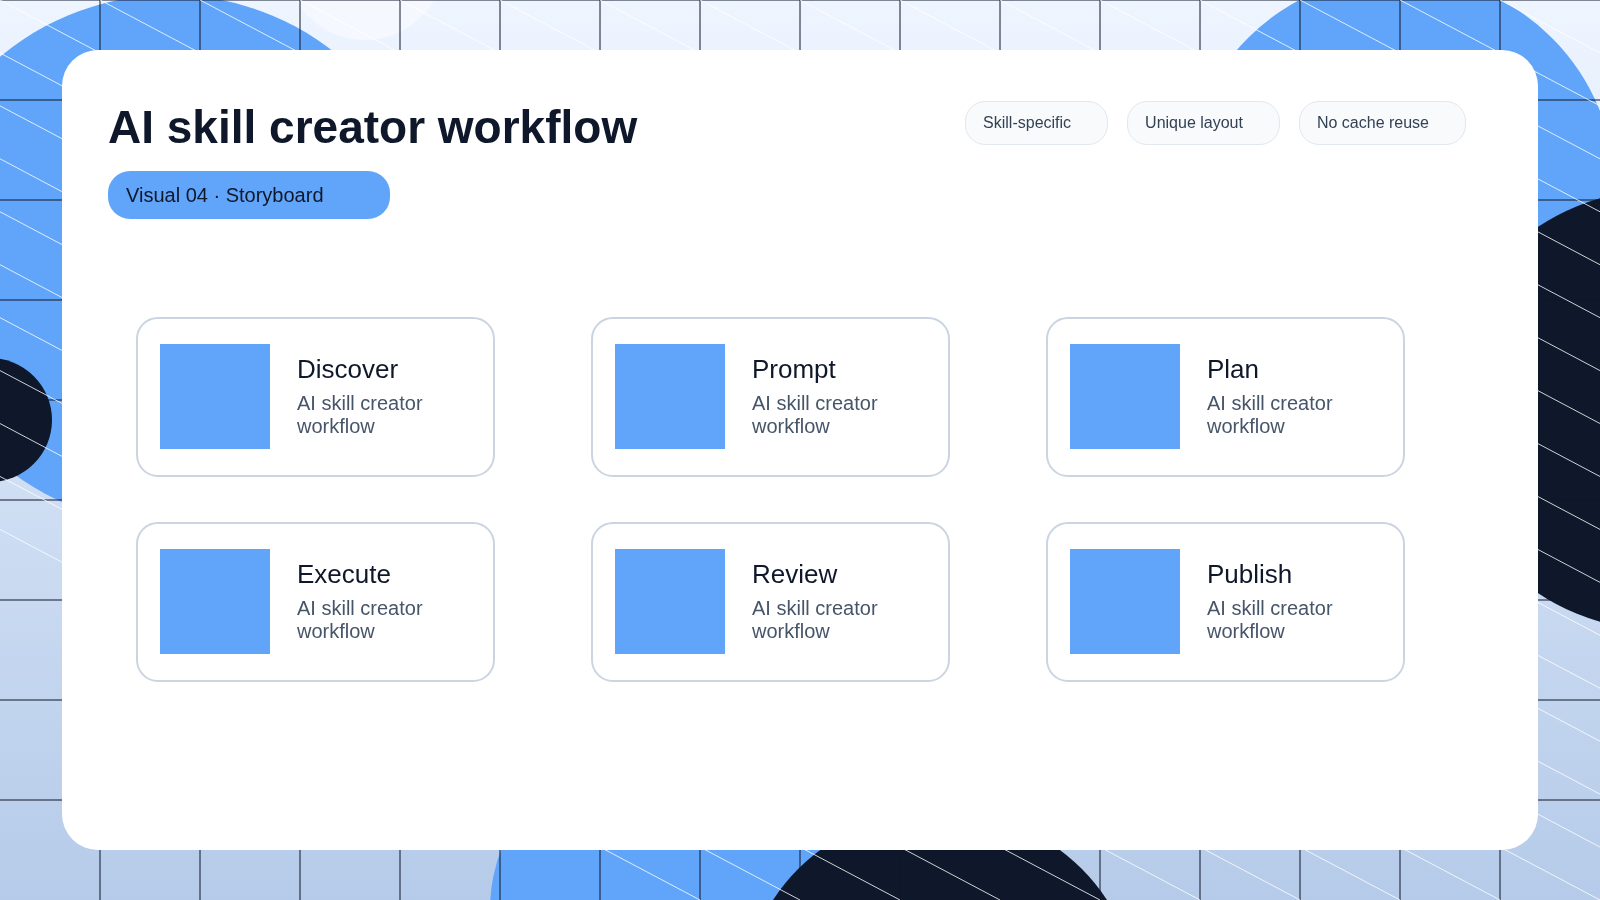  What do you see at coordinates (1382, 123) in the screenshot?
I see `tag-pill: No cache reuse` at bounding box center [1382, 123].